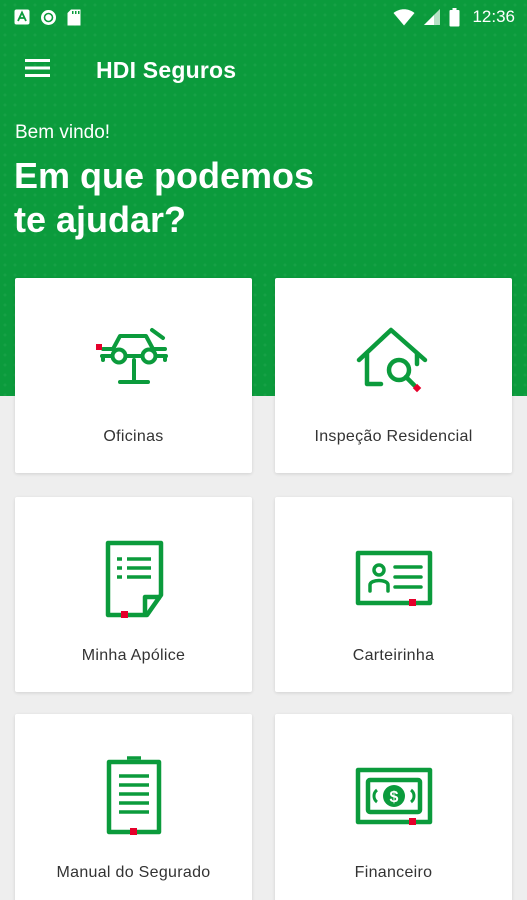 Image resolution: width=527 pixels, height=900 pixels. I want to click on card-financeiro: $ Financeiro, so click(393, 807).